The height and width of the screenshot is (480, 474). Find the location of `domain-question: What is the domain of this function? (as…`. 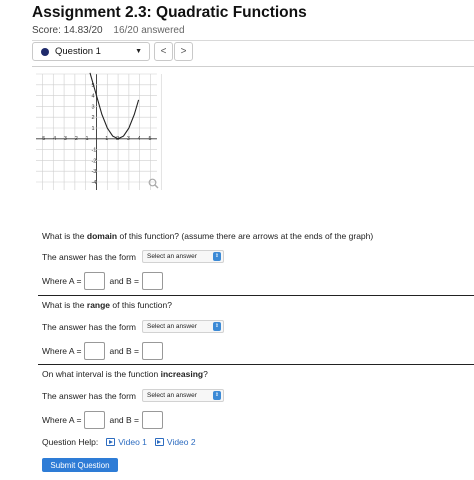

domain-question: What is the domain of this function? (as… is located at coordinates (207, 236).